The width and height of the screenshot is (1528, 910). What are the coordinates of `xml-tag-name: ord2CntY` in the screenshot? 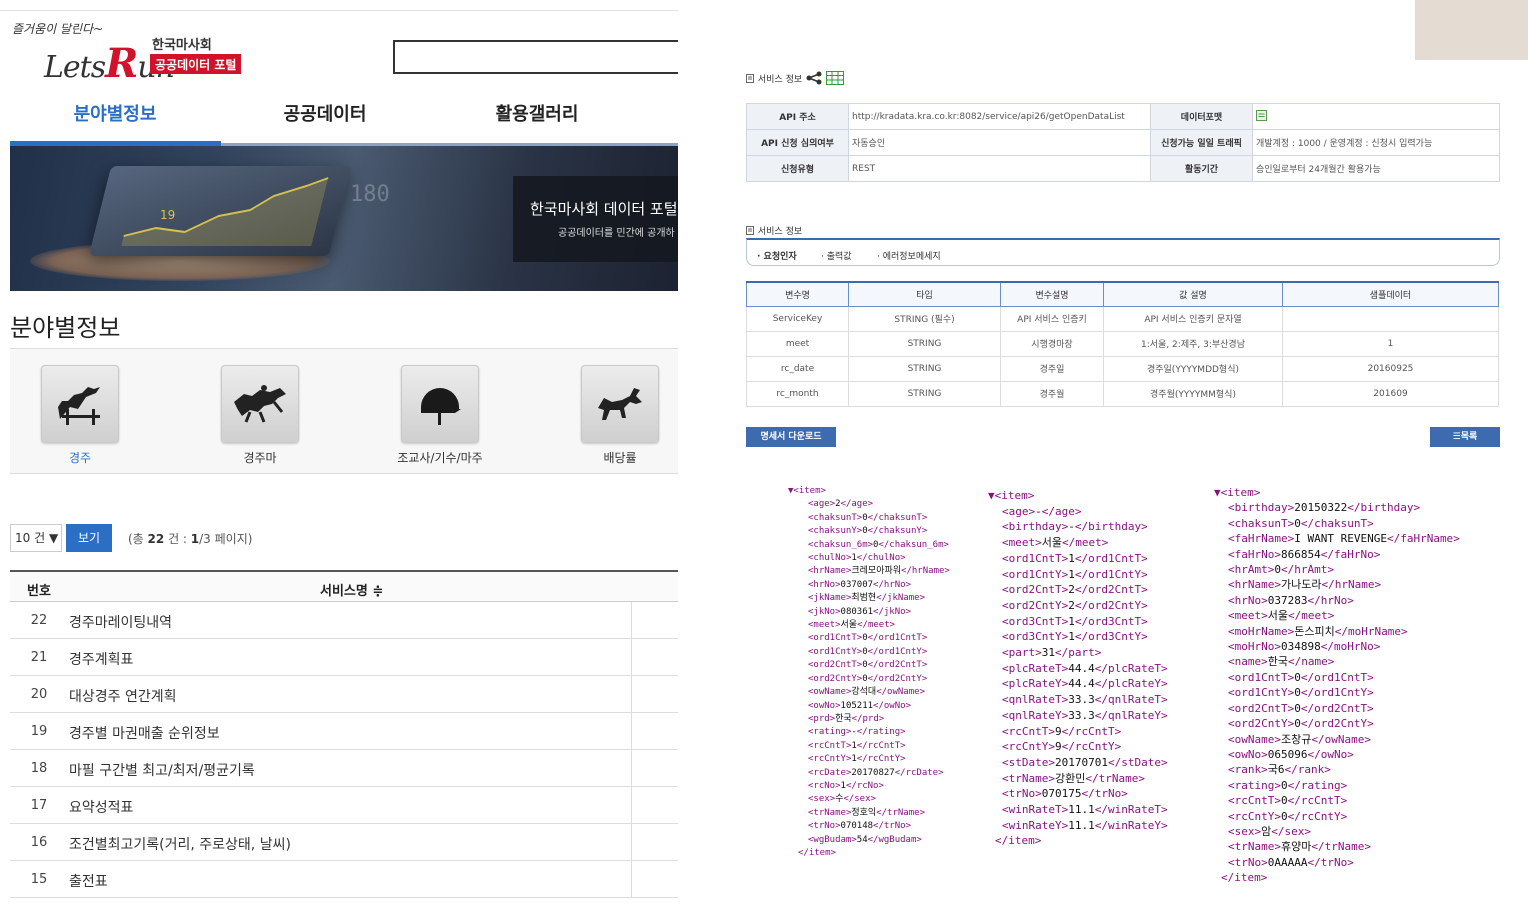 It's located at (835, 678).